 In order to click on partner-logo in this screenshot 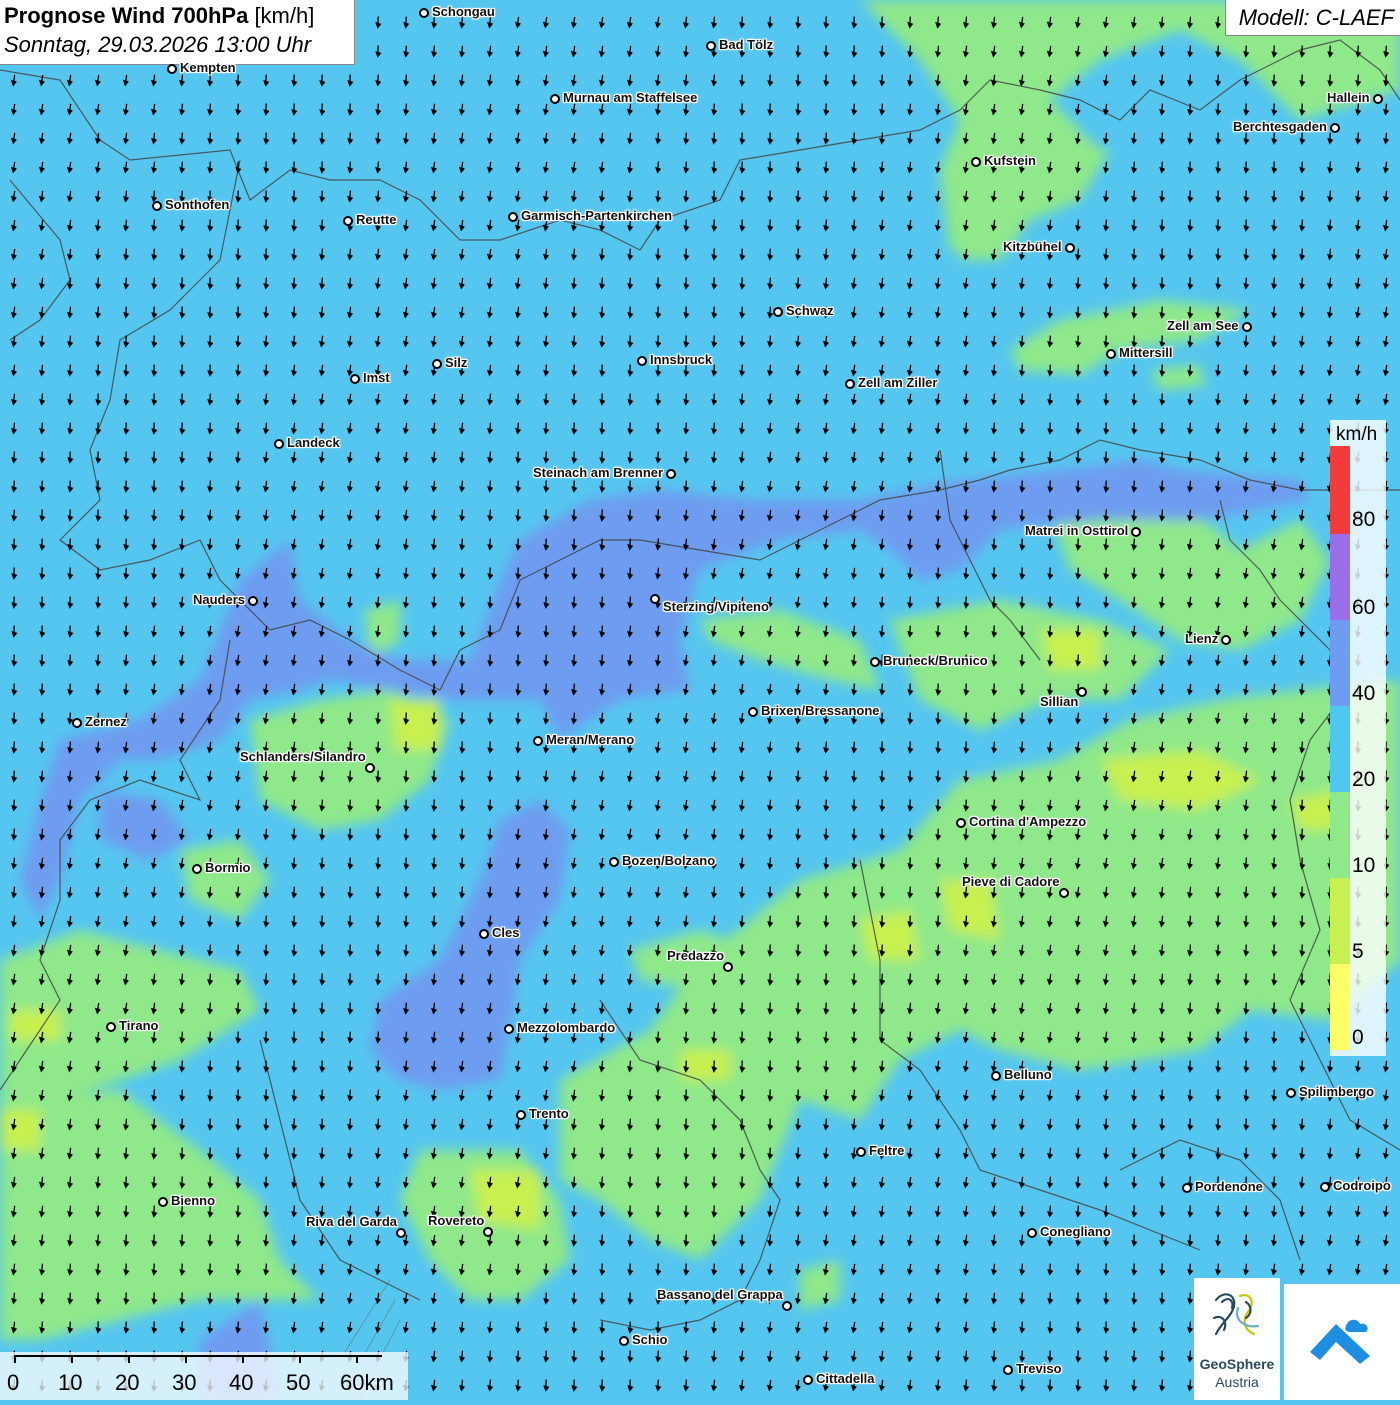, I will do `click(1342, 1342)`.